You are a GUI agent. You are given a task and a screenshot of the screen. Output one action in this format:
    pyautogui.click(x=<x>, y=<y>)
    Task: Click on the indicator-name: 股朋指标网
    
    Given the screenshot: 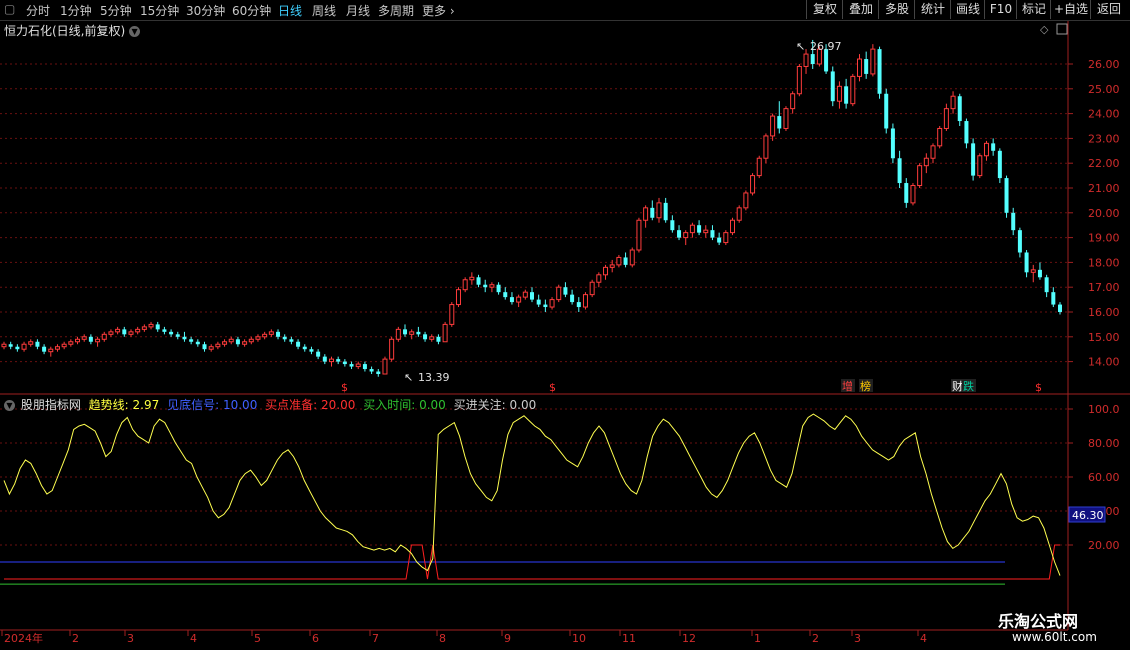 What is the action you would take?
    pyautogui.click(x=51, y=405)
    